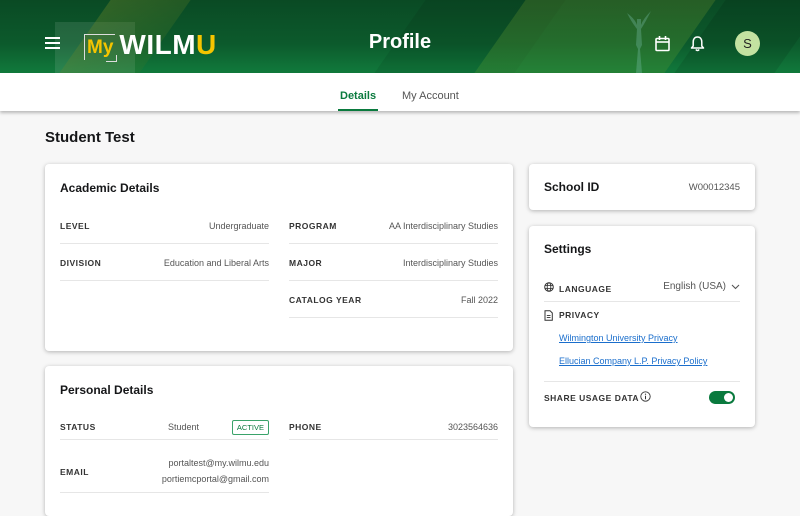 Image resolution: width=800 pixels, height=516 pixels. What do you see at coordinates (238, 226) in the screenshot?
I see `level-value: Undergraduate` at bounding box center [238, 226].